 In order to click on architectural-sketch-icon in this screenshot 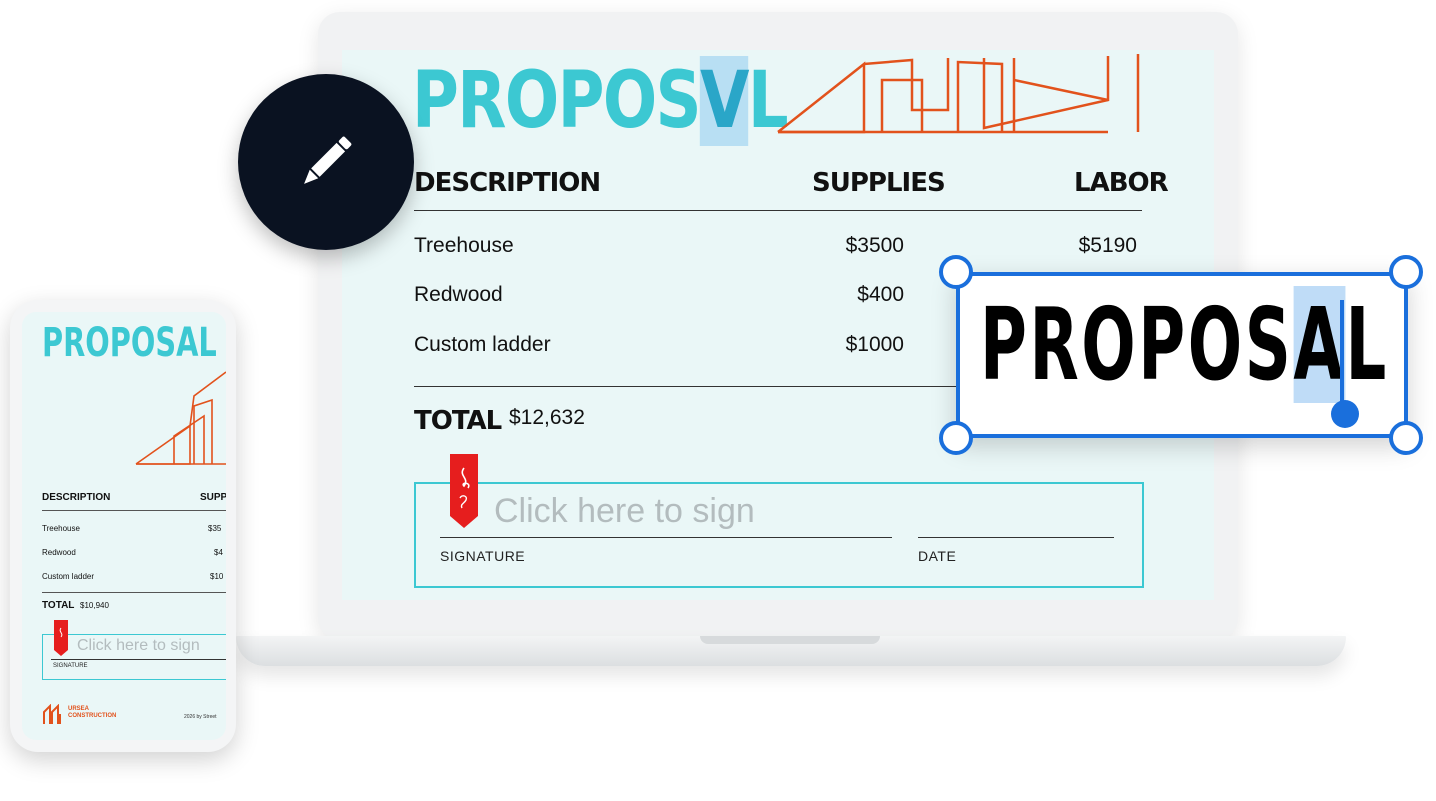, I will do `click(958, 94)`.